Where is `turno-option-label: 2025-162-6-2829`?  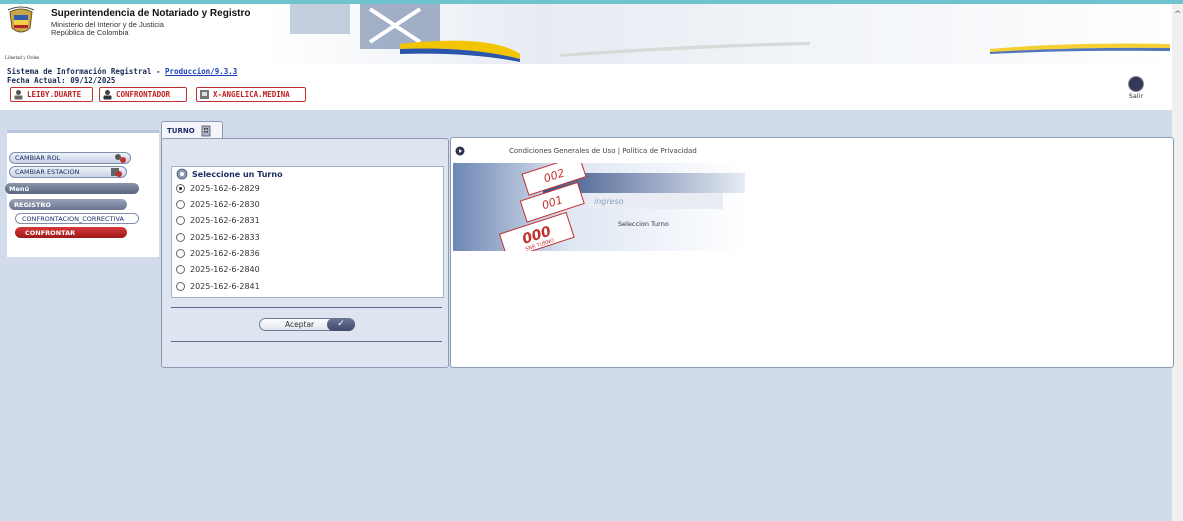 turno-option-label: 2025-162-6-2829 is located at coordinates (225, 188).